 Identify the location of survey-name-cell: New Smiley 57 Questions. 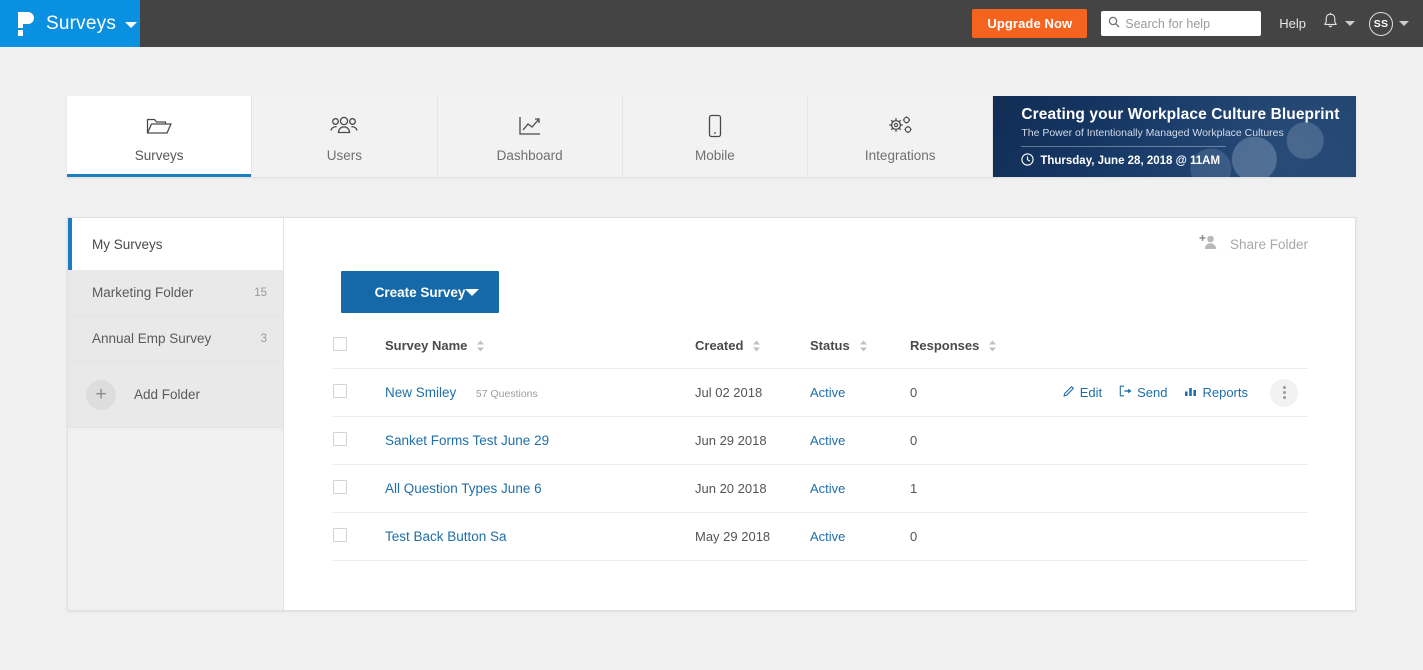
(540, 393).